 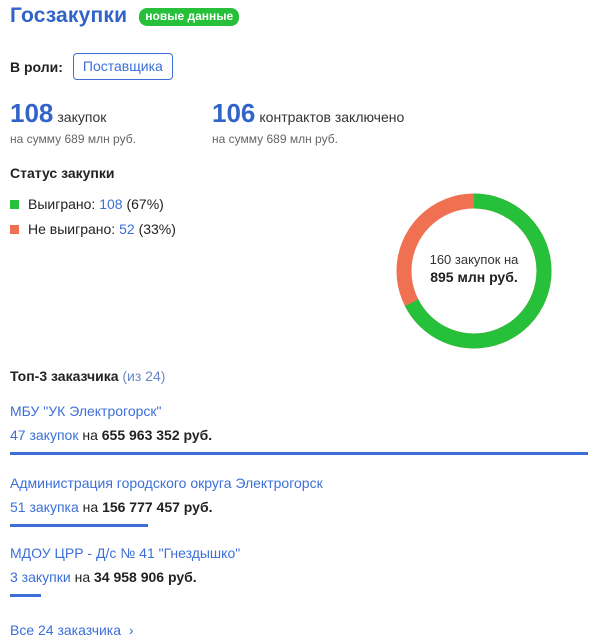 What do you see at coordinates (189, 17) in the screenshot?
I see `new-data-badge: новые данные` at bounding box center [189, 17].